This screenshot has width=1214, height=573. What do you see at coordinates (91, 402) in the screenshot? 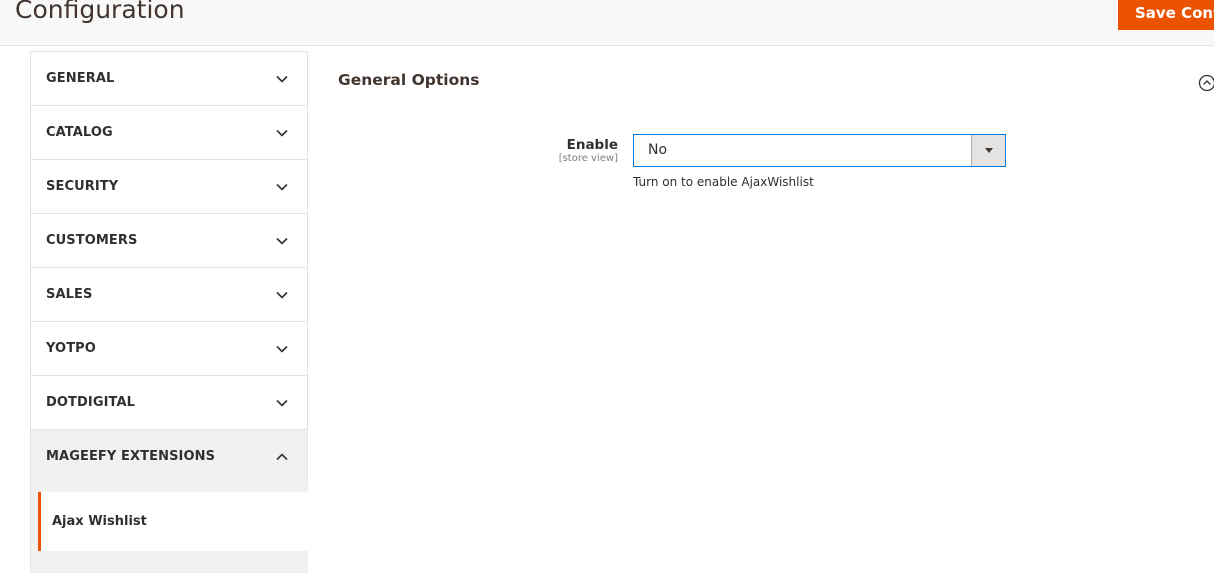
I see `sidebar-item-label: DOTDIGITAL` at bounding box center [91, 402].